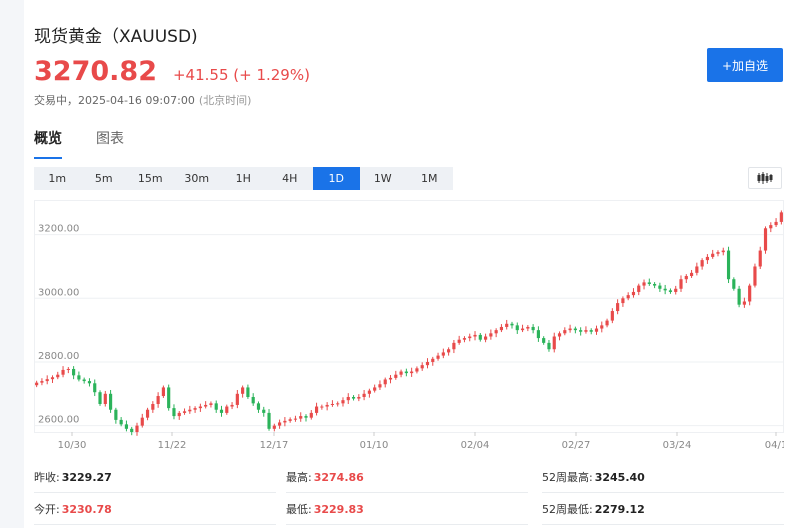 Image resolution: width=800 pixels, height=528 pixels. I want to click on period-15m: 15m, so click(150, 178).